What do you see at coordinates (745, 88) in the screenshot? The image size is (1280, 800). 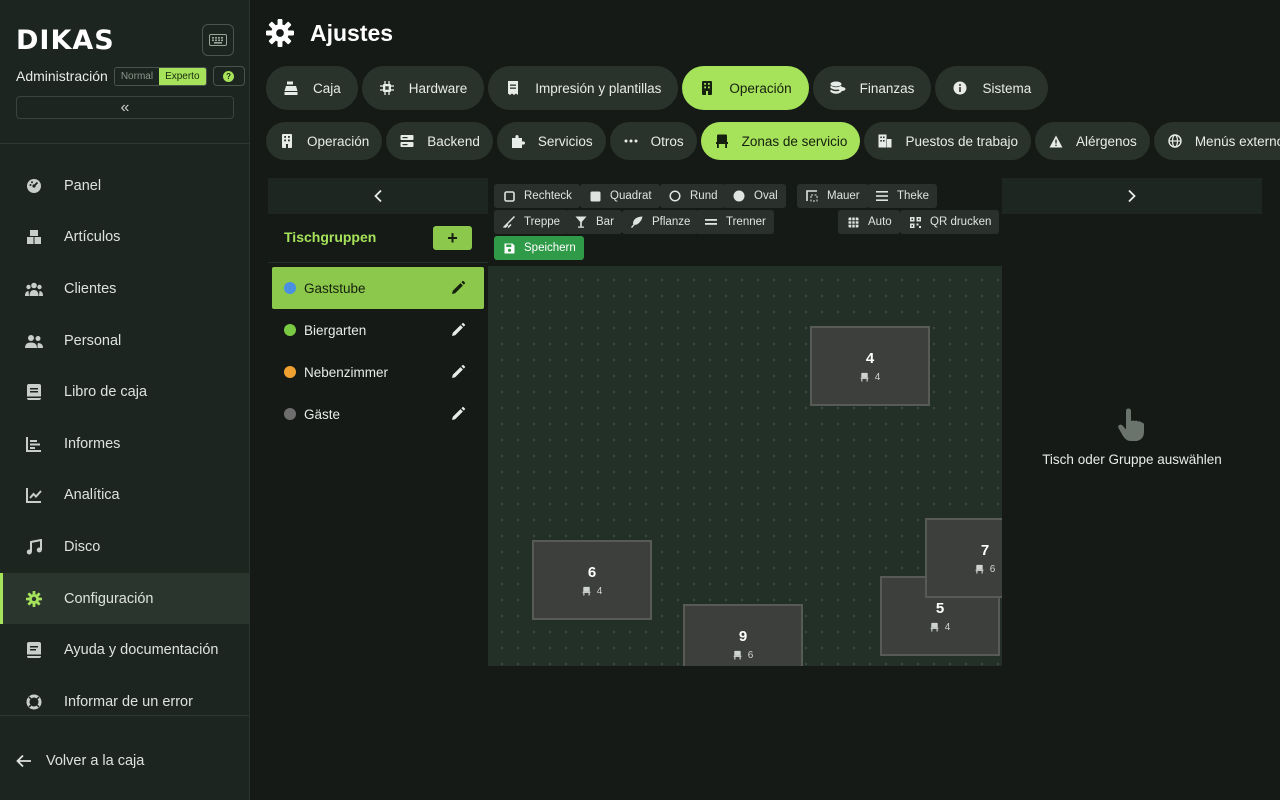 I see `tab-operacion: Operación` at bounding box center [745, 88].